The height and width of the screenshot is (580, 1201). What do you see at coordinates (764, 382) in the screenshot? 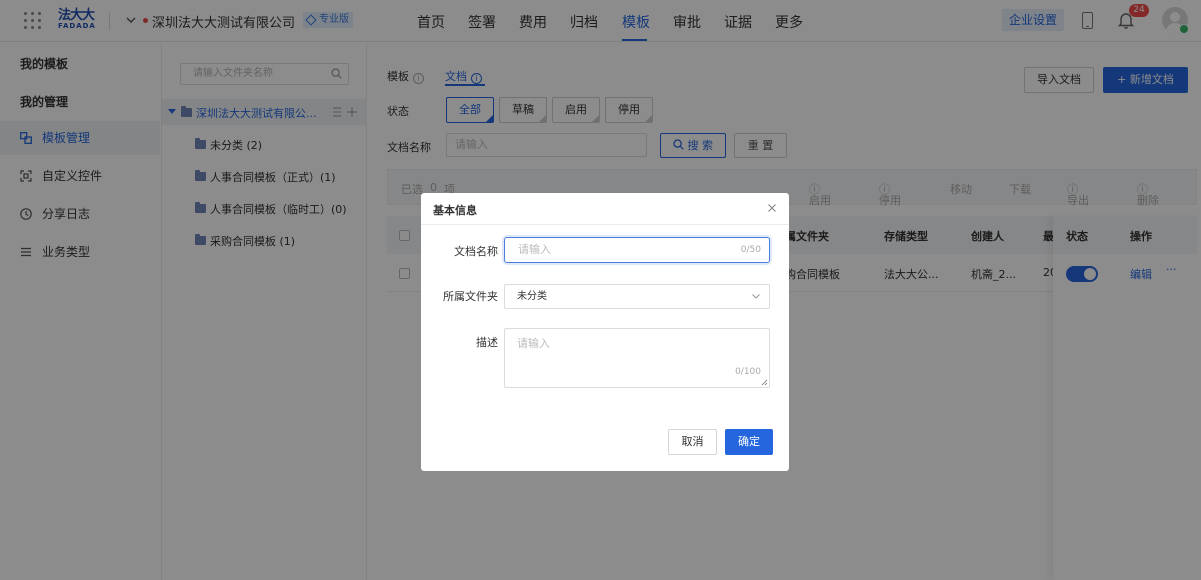
I see `resize-handle-icon` at bounding box center [764, 382].